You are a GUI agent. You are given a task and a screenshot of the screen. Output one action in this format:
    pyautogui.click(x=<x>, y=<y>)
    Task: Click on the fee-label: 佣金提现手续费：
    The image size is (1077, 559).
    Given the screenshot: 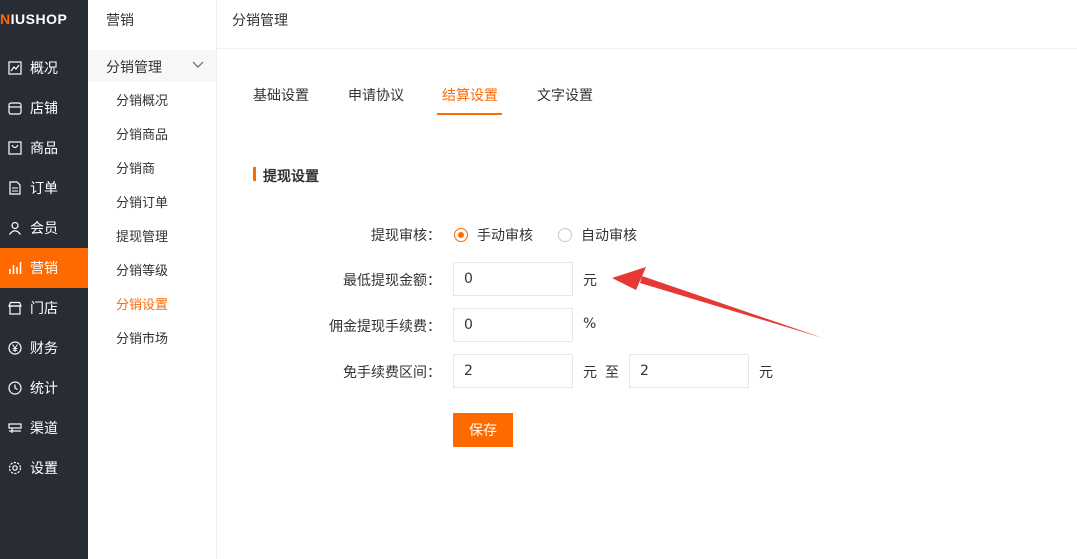 What is the action you would take?
    pyautogui.click(x=385, y=327)
    